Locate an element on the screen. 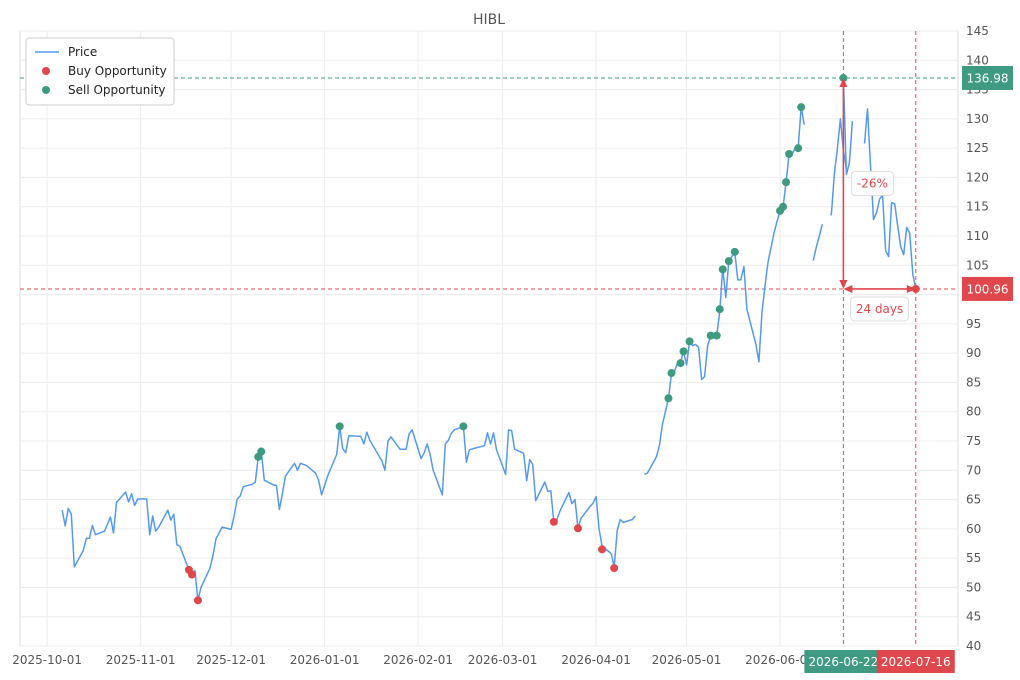 The image size is (1020, 680). high-price-badge: 136.98 is located at coordinates (988, 78).